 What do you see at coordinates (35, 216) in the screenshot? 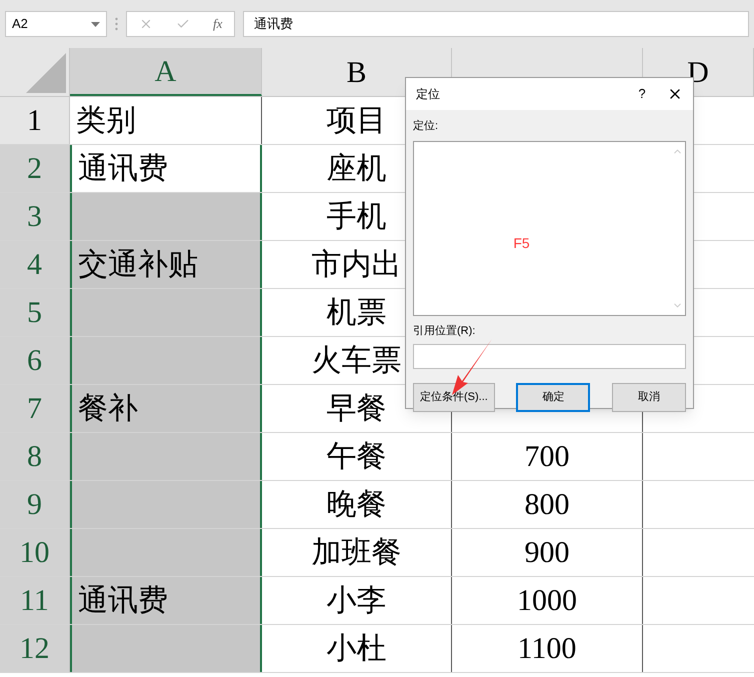
I see `row-header: 3` at bounding box center [35, 216].